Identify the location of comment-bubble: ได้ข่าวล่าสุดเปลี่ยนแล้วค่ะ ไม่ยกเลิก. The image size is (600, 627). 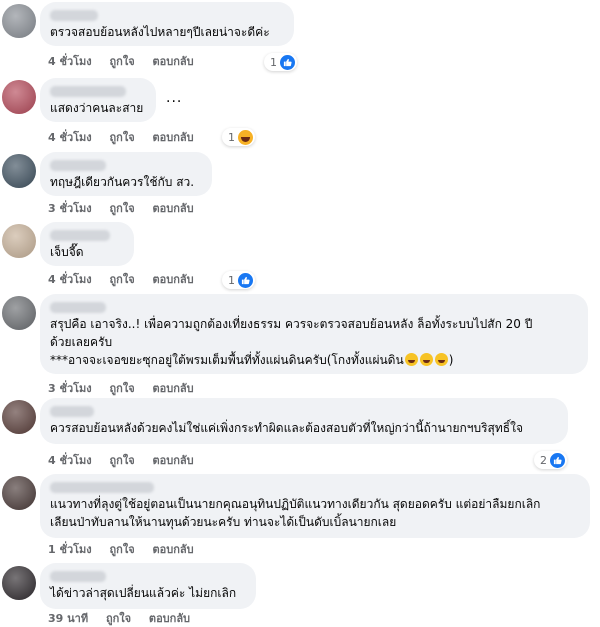
(148, 586).